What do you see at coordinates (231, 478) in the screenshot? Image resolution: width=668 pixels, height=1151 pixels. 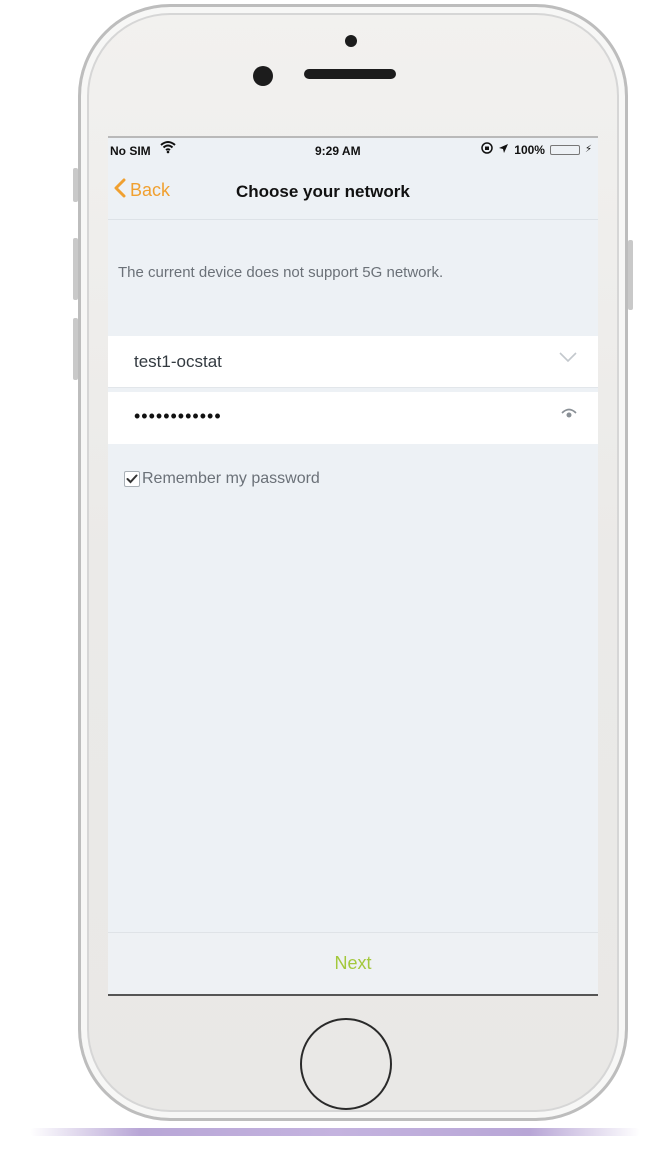 I see `remember-label: Remember my password` at bounding box center [231, 478].